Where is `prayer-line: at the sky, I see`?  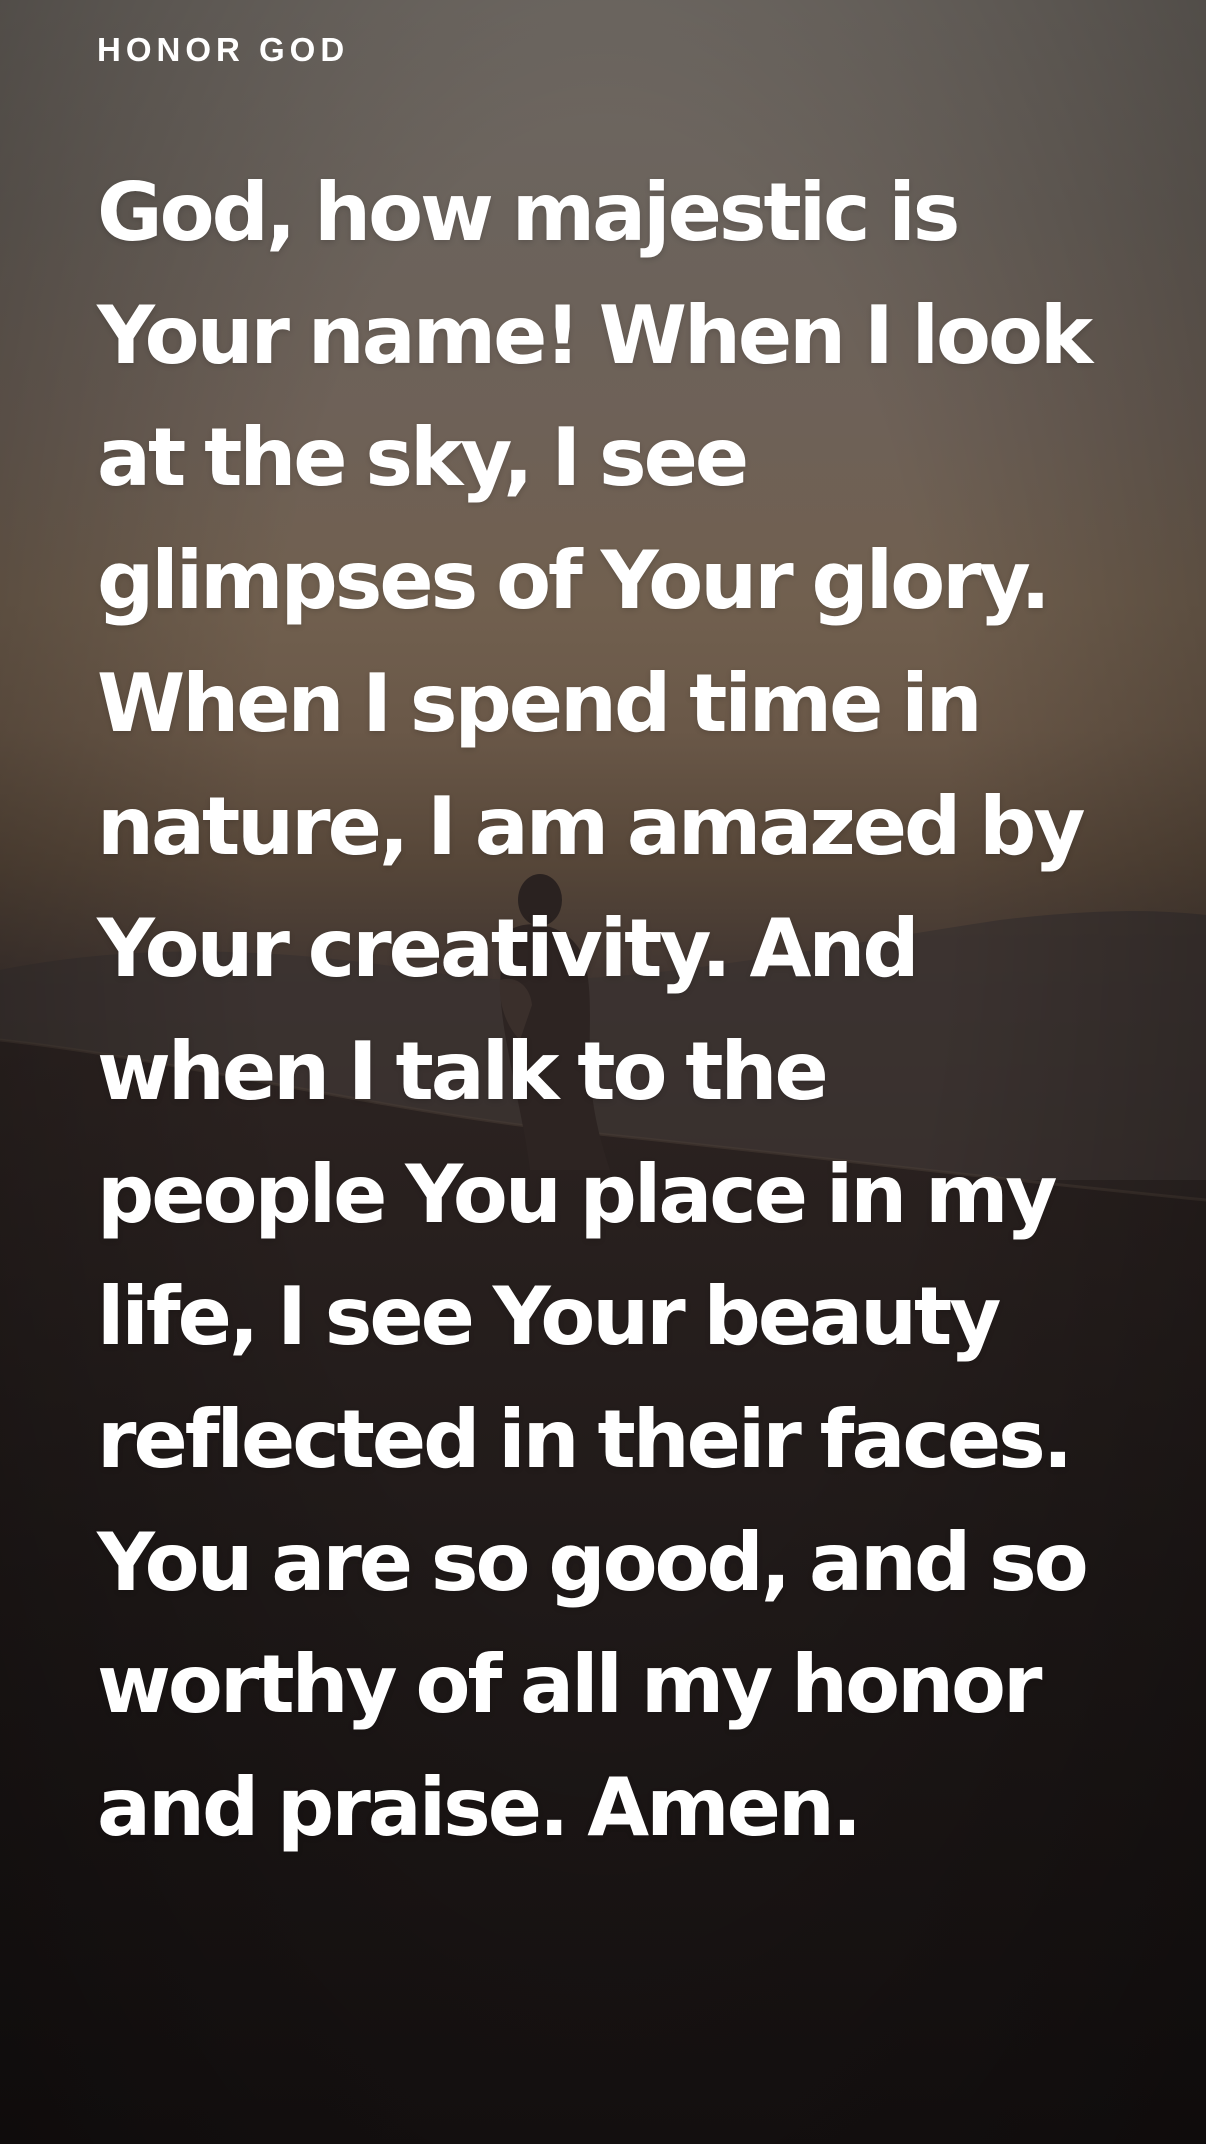 prayer-line: at the sky, I see is located at coordinates (423, 458).